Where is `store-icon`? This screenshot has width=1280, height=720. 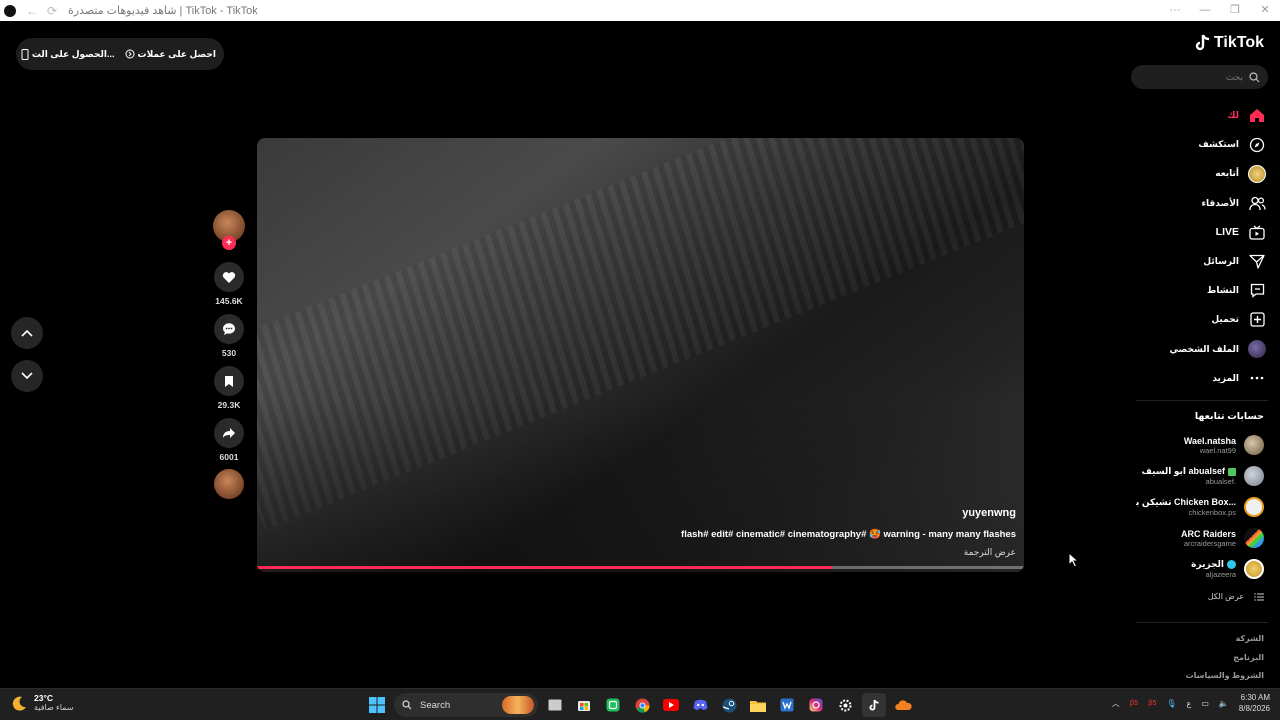
store-icon is located at coordinates (584, 705).